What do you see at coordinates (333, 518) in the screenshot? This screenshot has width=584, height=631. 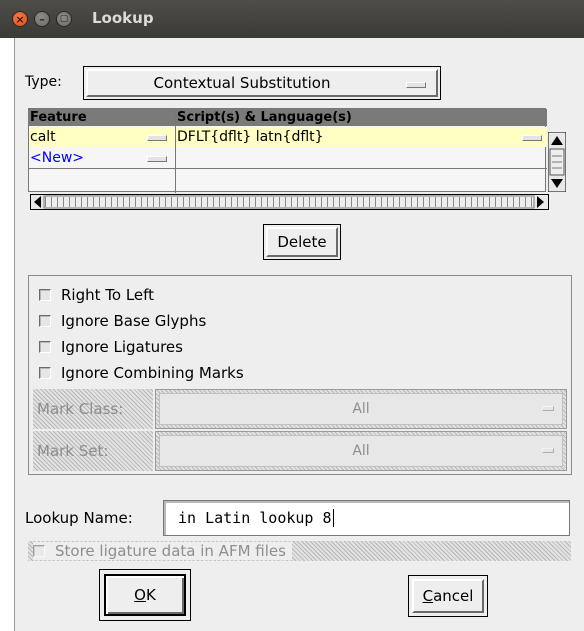 I see `text-cursor` at bounding box center [333, 518].